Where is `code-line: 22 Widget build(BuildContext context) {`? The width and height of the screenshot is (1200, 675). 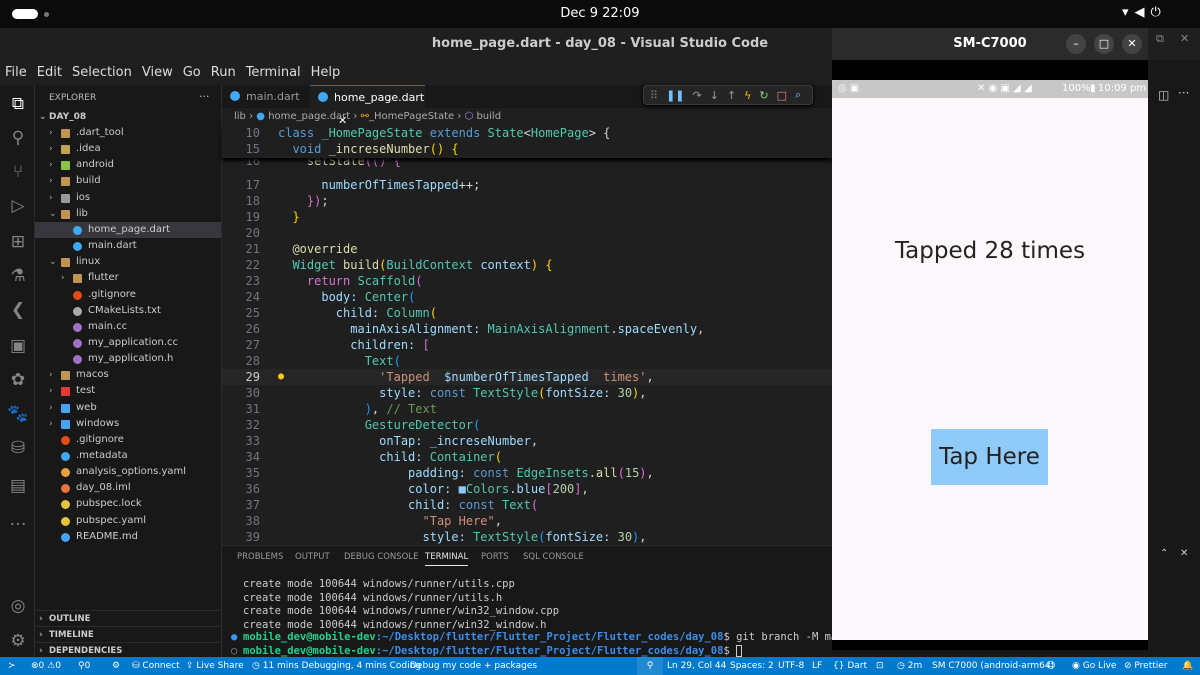
code-line: 22 Widget build(BuildContext context) { is located at coordinates (527, 265).